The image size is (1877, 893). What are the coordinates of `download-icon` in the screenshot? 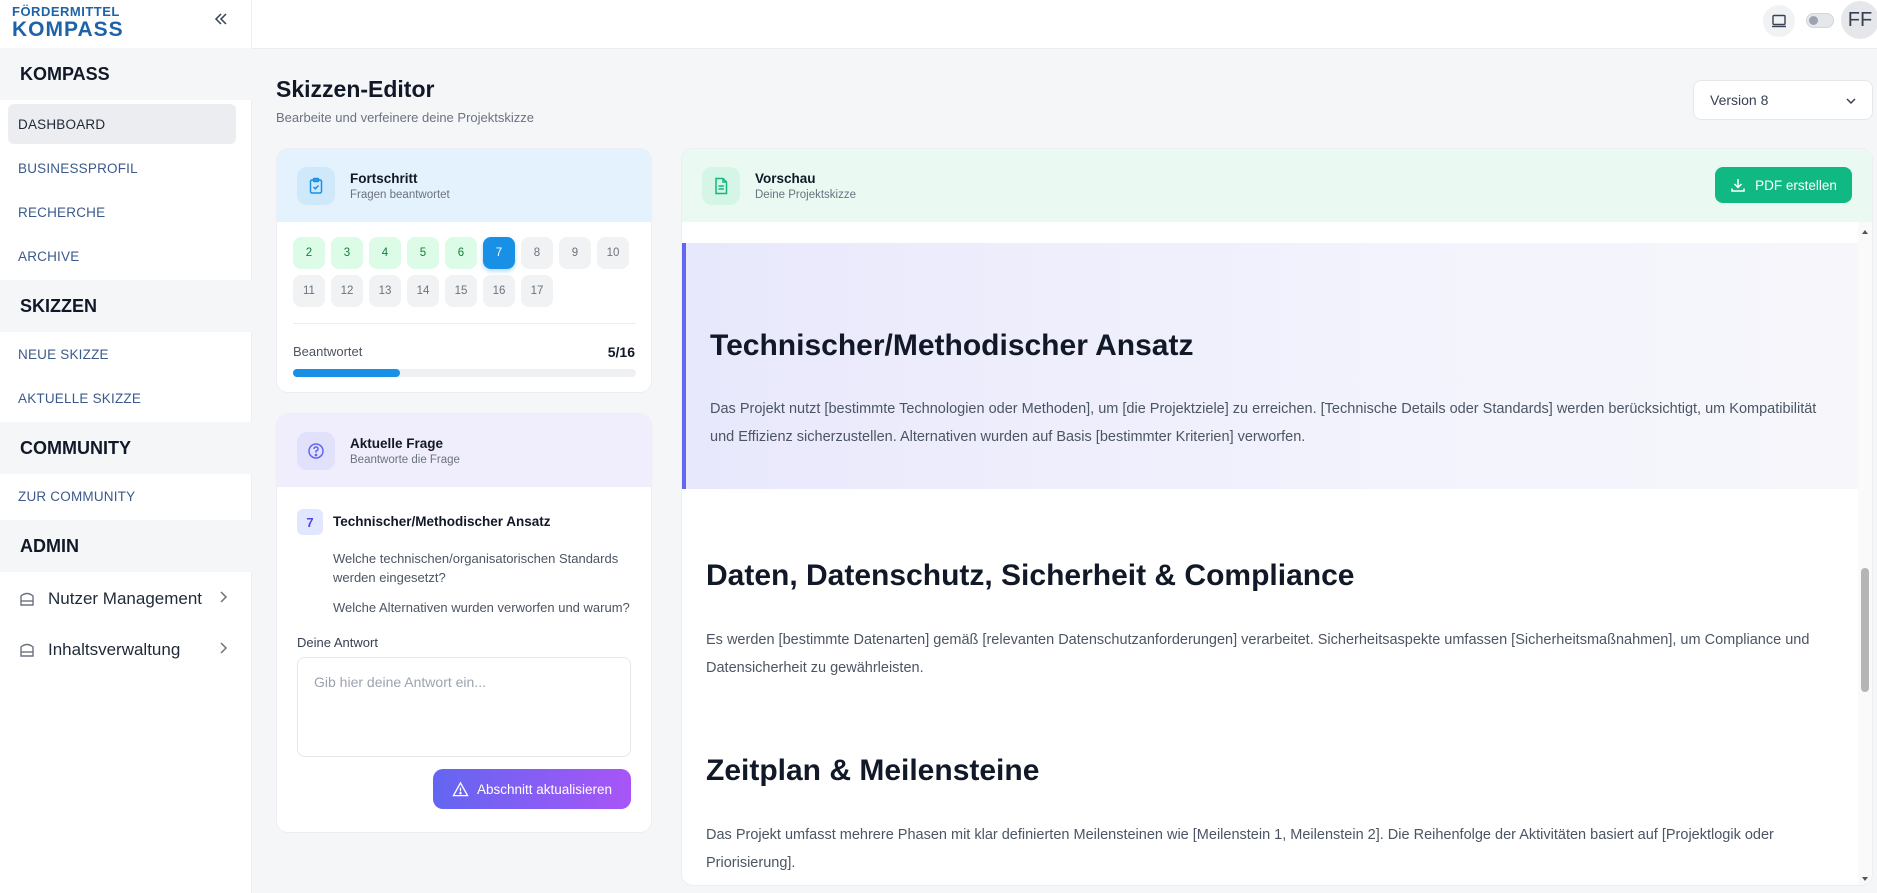 It's located at (1738, 185).